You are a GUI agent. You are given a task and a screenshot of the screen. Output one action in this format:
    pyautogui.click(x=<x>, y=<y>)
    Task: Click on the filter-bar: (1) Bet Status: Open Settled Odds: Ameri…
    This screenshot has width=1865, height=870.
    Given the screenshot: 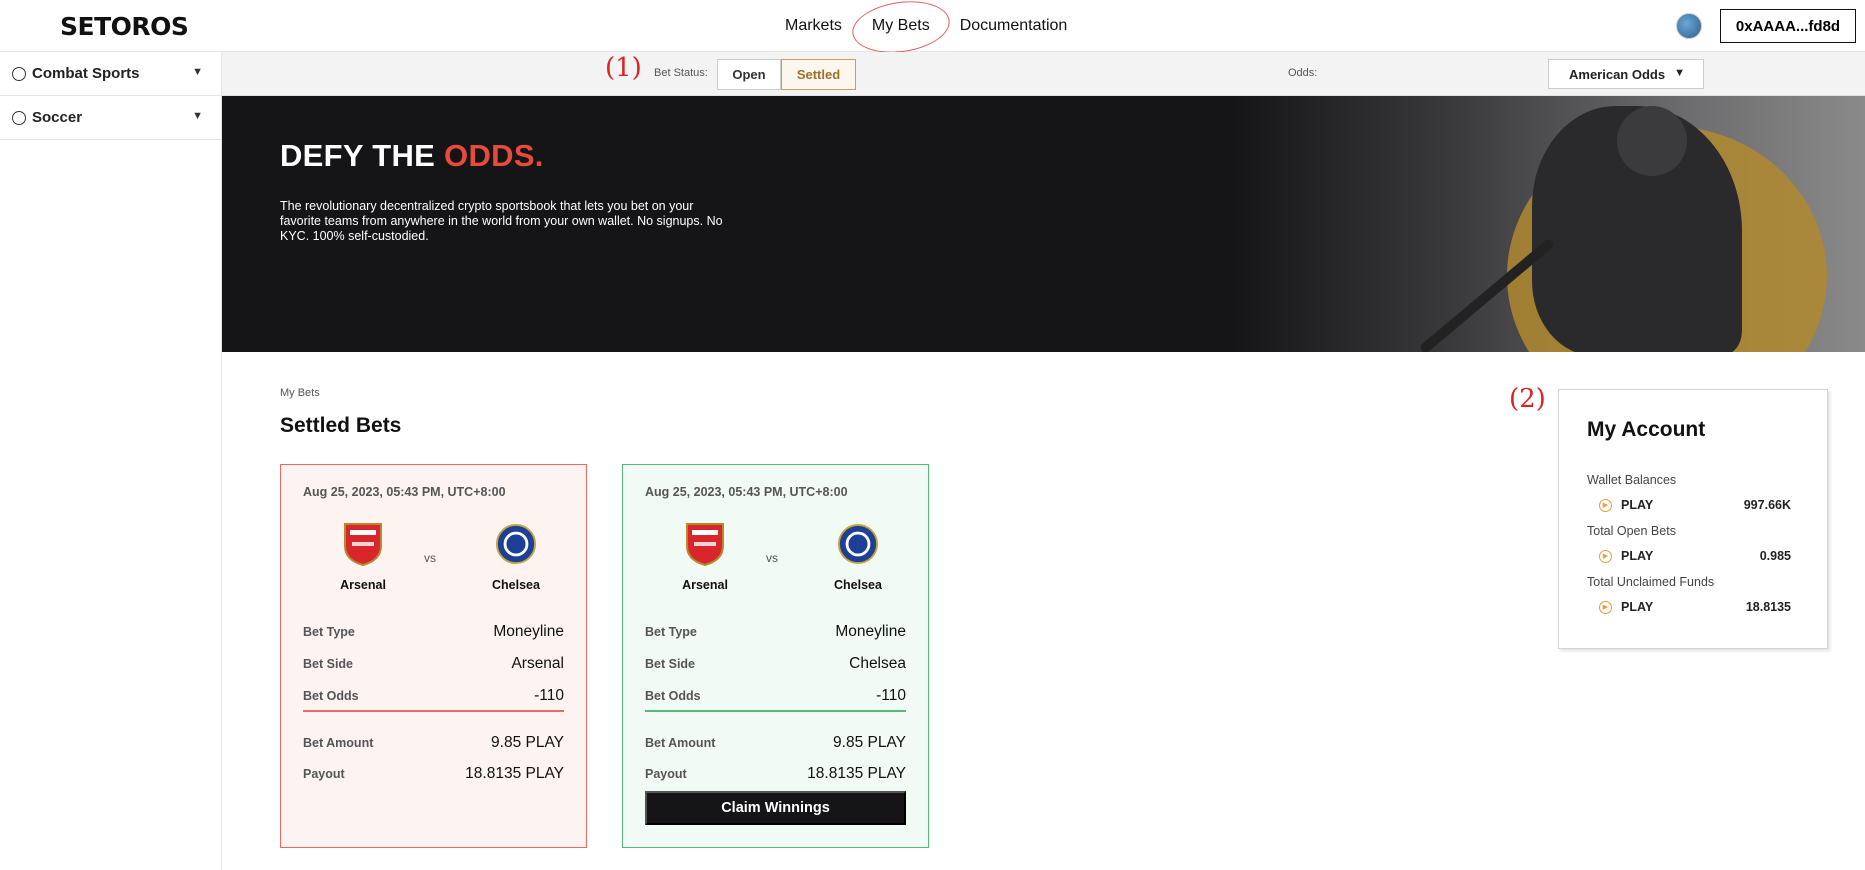 What is the action you would take?
    pyautogui.click(x=1043, y=74)
    